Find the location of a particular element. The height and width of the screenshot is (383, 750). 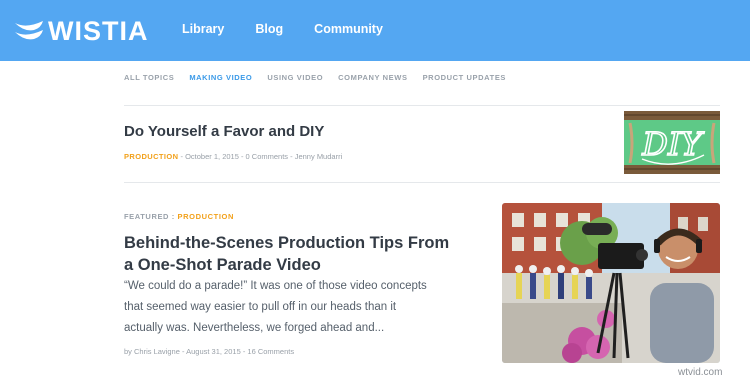

topic-using-video: USING VIDEO is located at coordinates (295, 77).